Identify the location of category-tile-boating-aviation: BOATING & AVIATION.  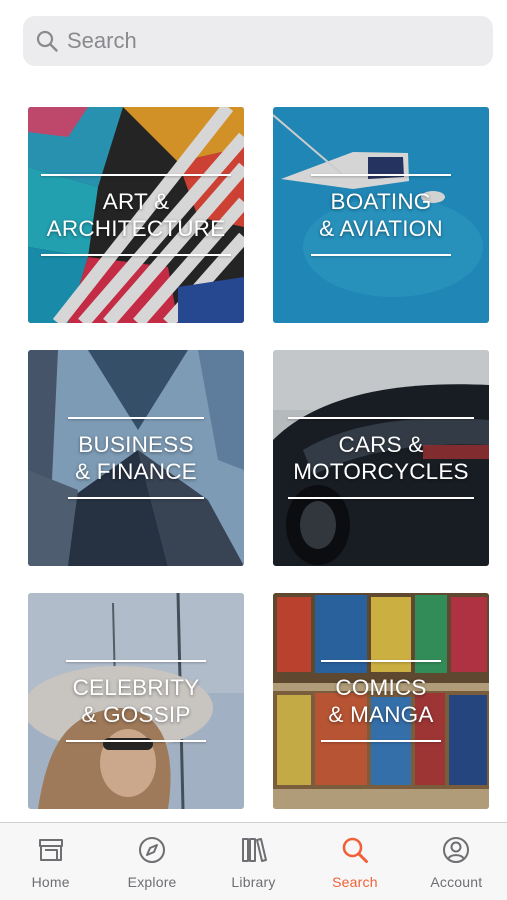
(381, 215).